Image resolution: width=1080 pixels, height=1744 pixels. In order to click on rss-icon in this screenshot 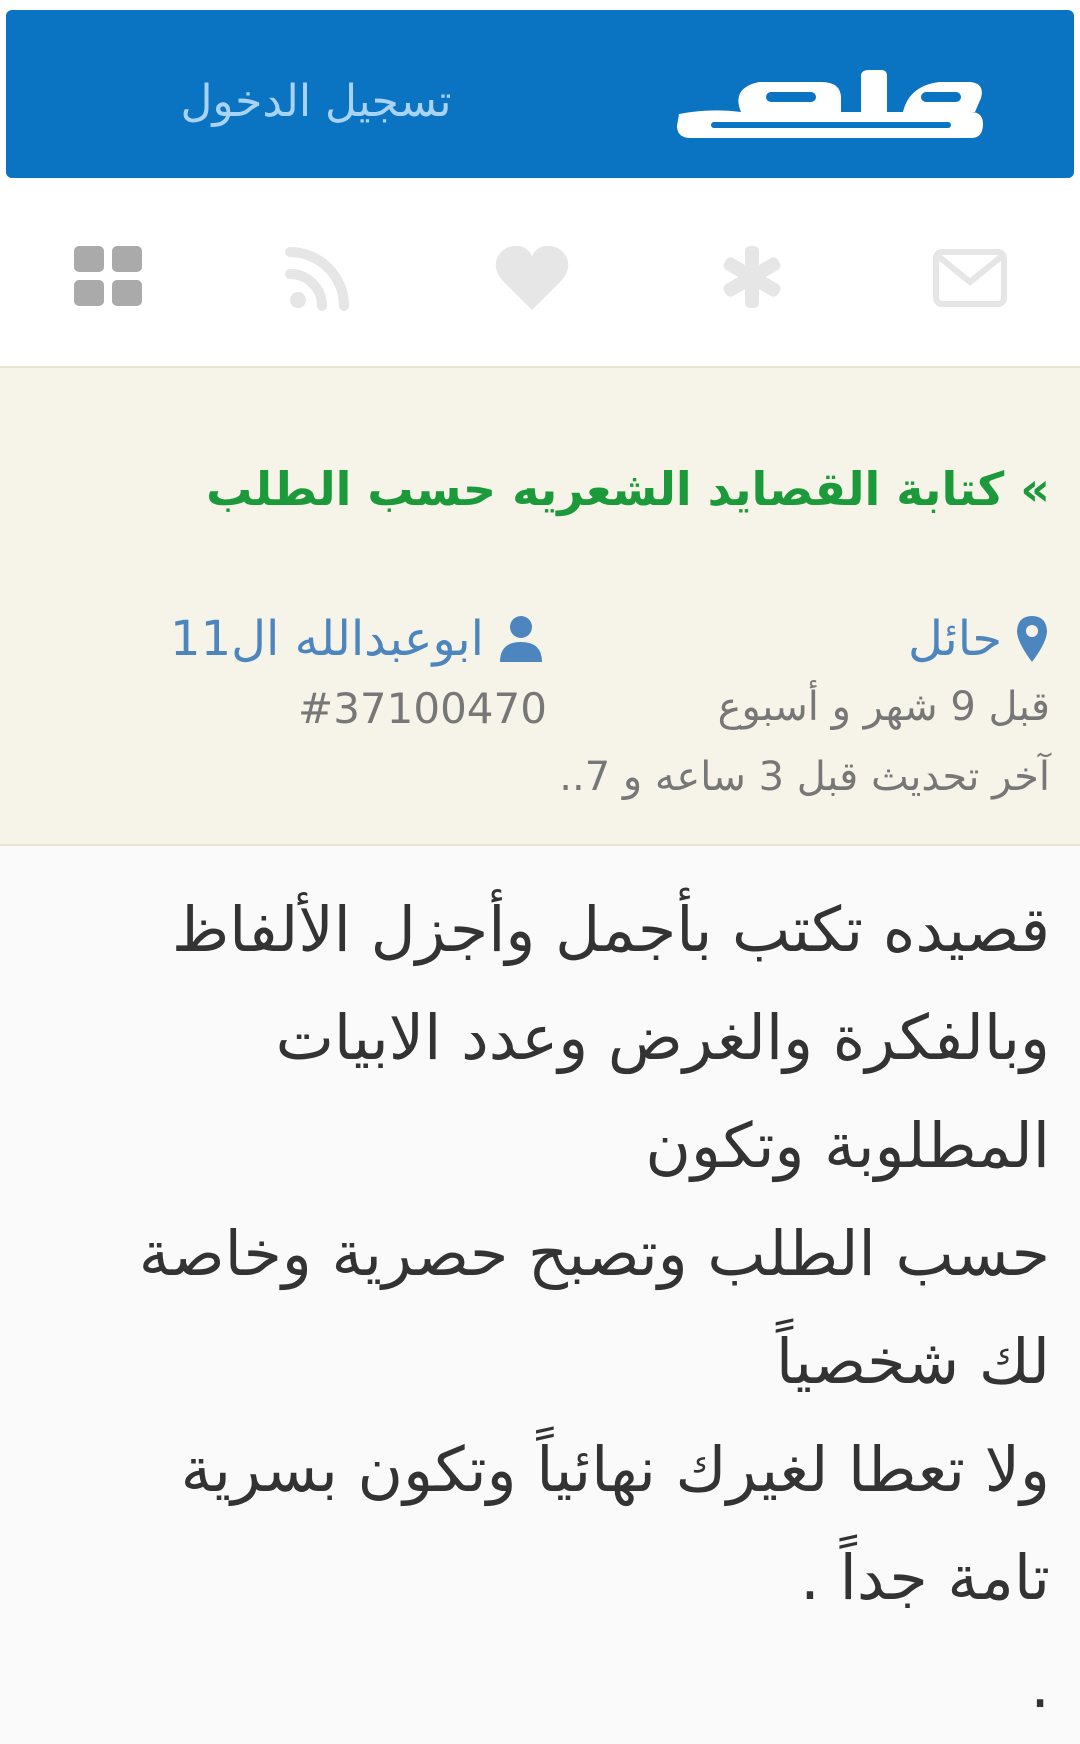, I will do `click(322, 277)`.